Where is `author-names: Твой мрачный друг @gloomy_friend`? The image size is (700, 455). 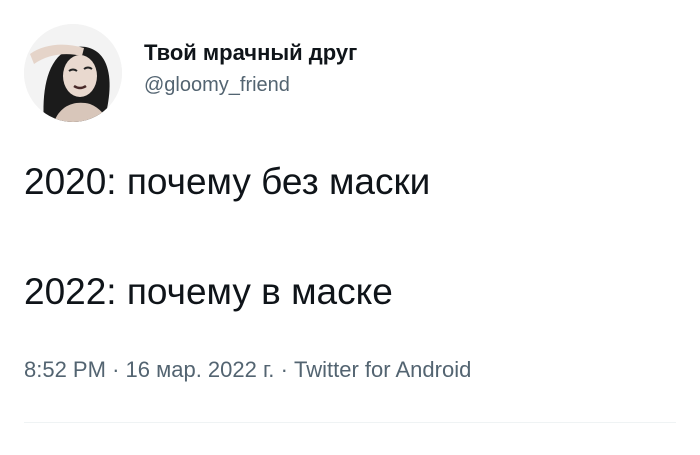
author-names: Твой мрачный друг @gloomy_friend is located at coordinates (250, 69).